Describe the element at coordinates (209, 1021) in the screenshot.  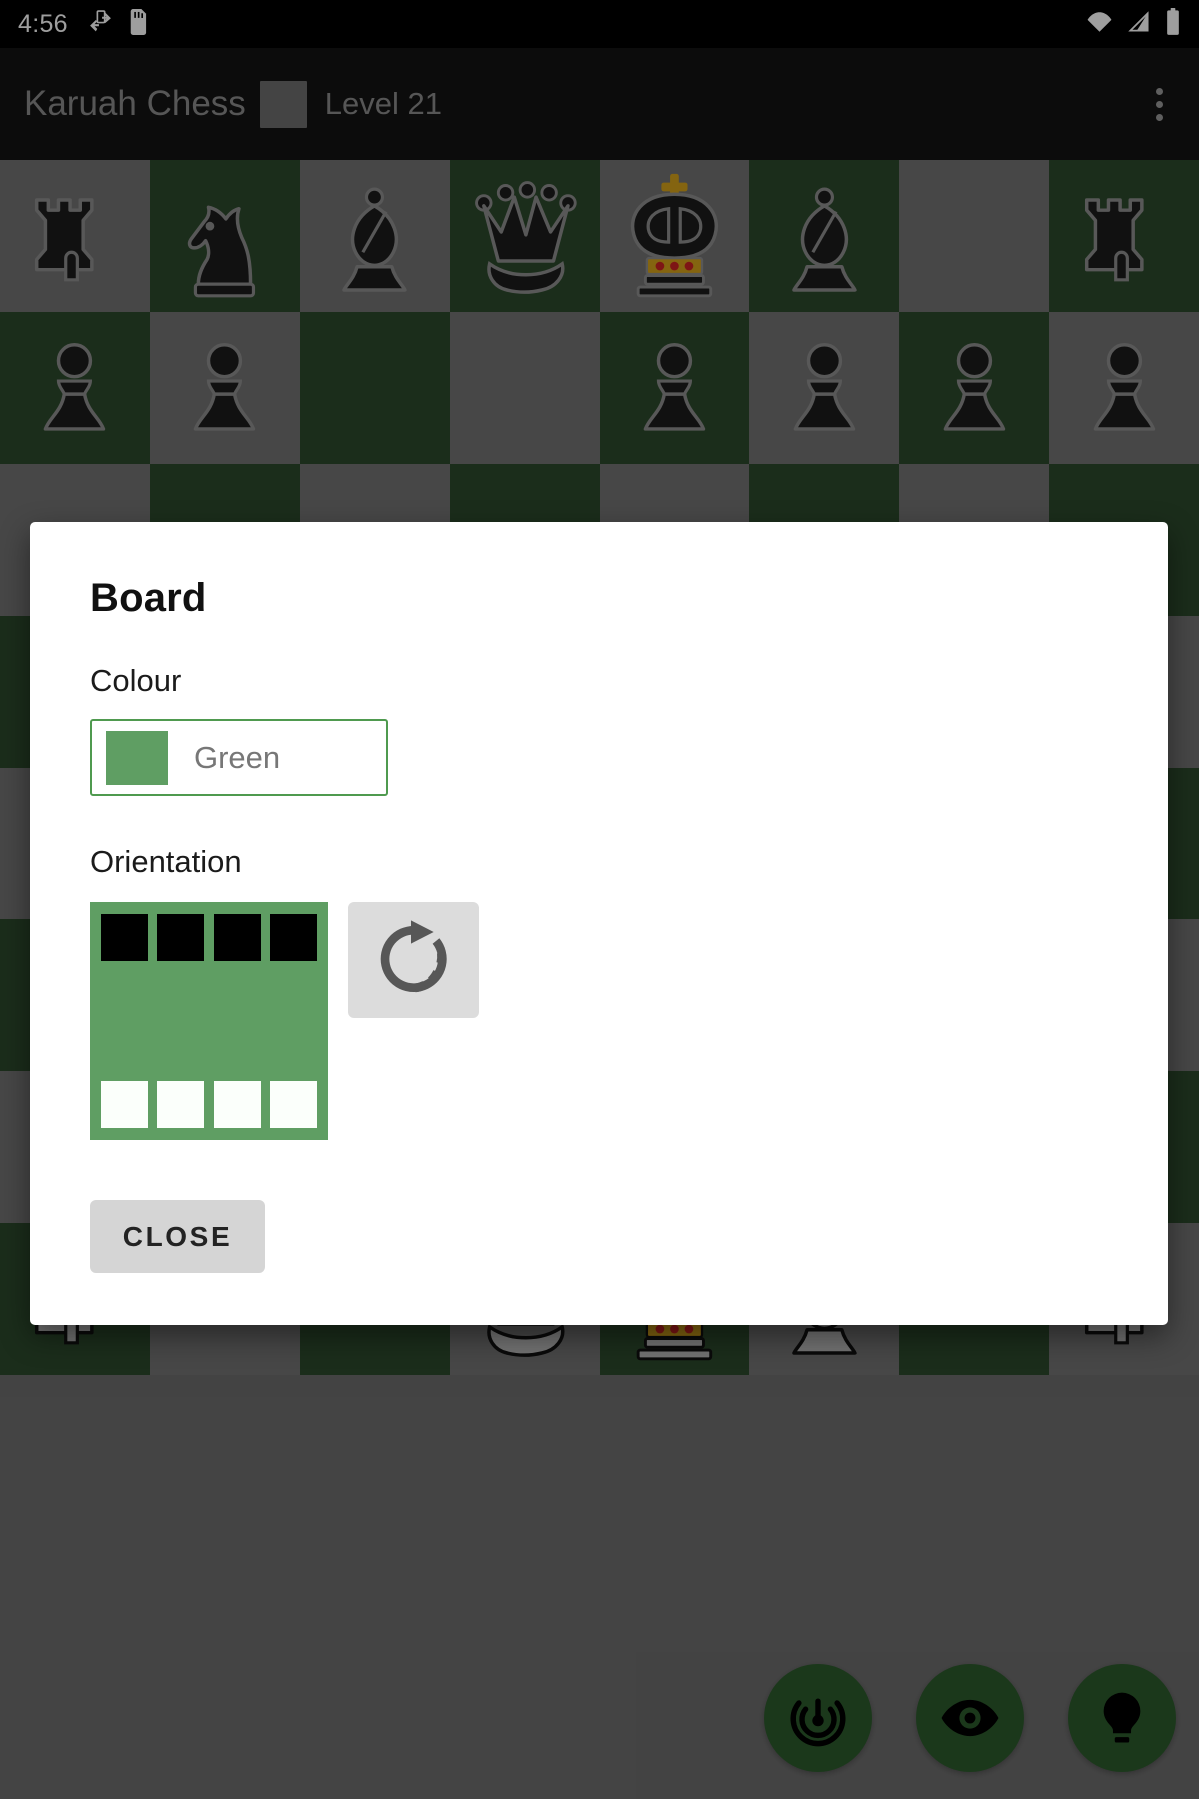
I see `orientation-preview` at that location.